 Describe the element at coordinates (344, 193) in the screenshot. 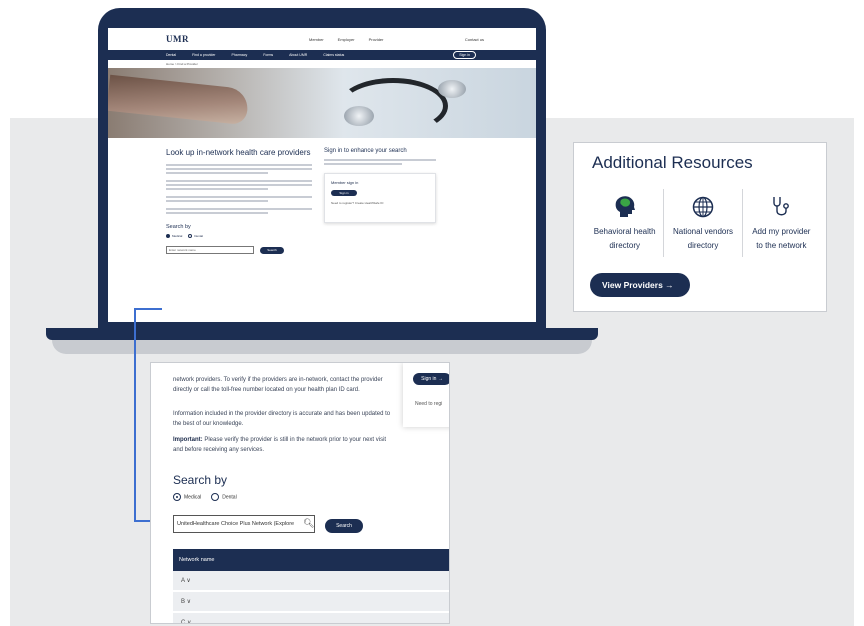

I see `member-sign-in-button: Sign in` at that location.